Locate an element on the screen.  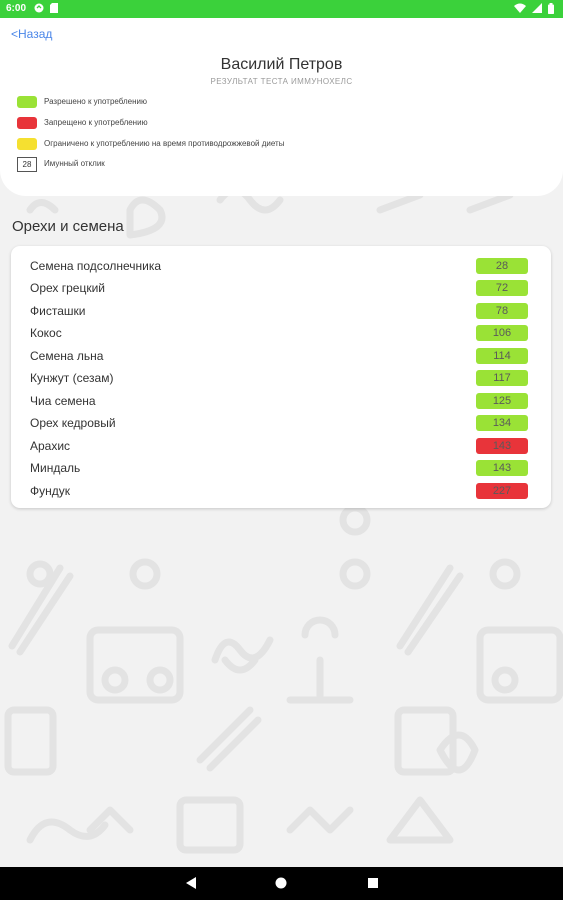
forbidden-color-swatch is located at coordinates (27, 123).